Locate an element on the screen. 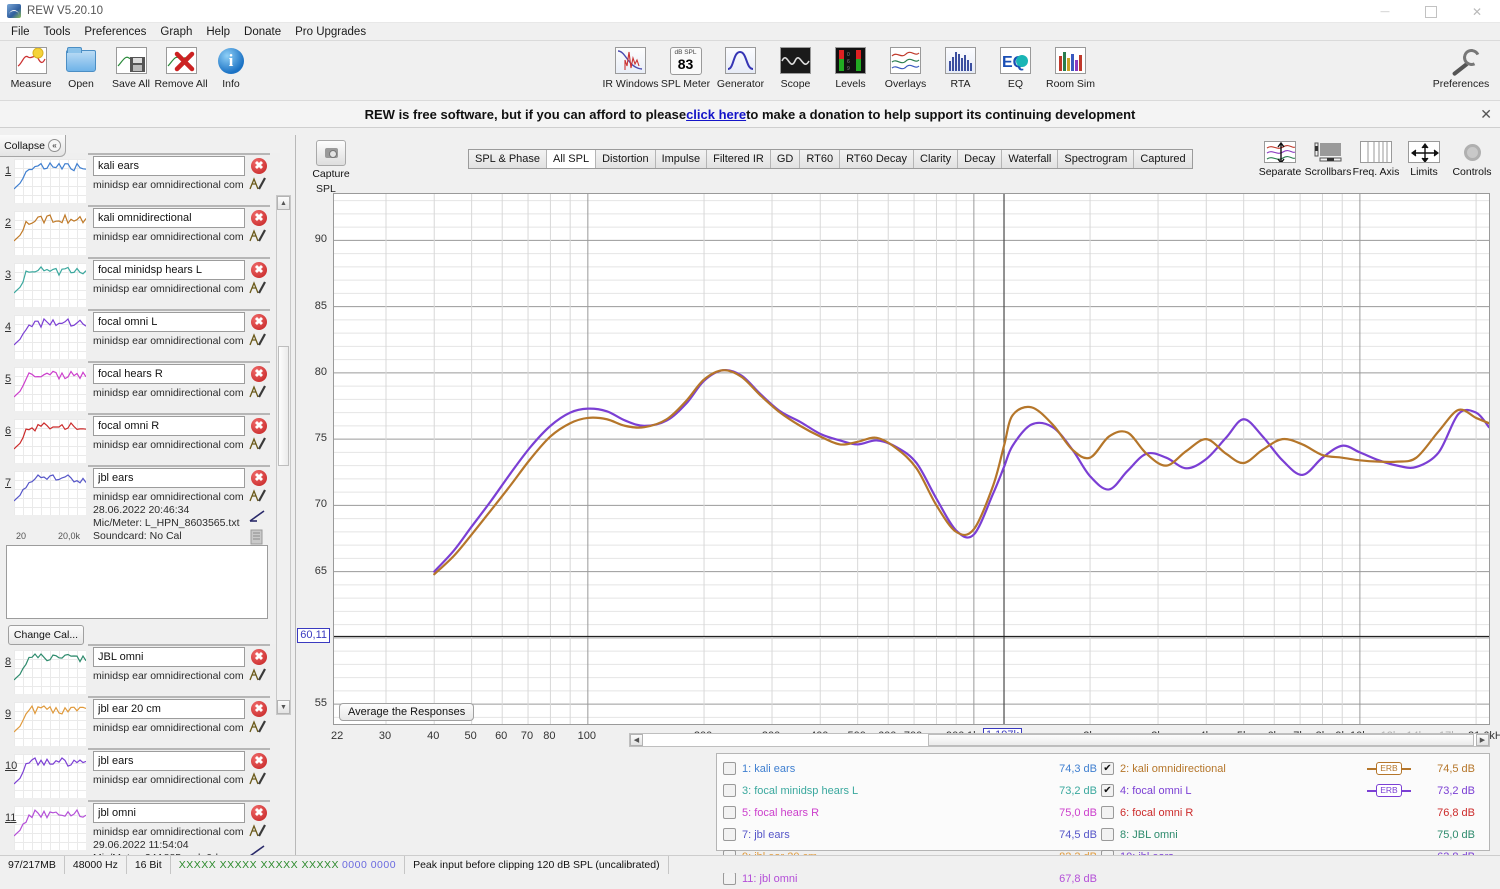  measure-button: Measure is located at coordinates (31, 65).